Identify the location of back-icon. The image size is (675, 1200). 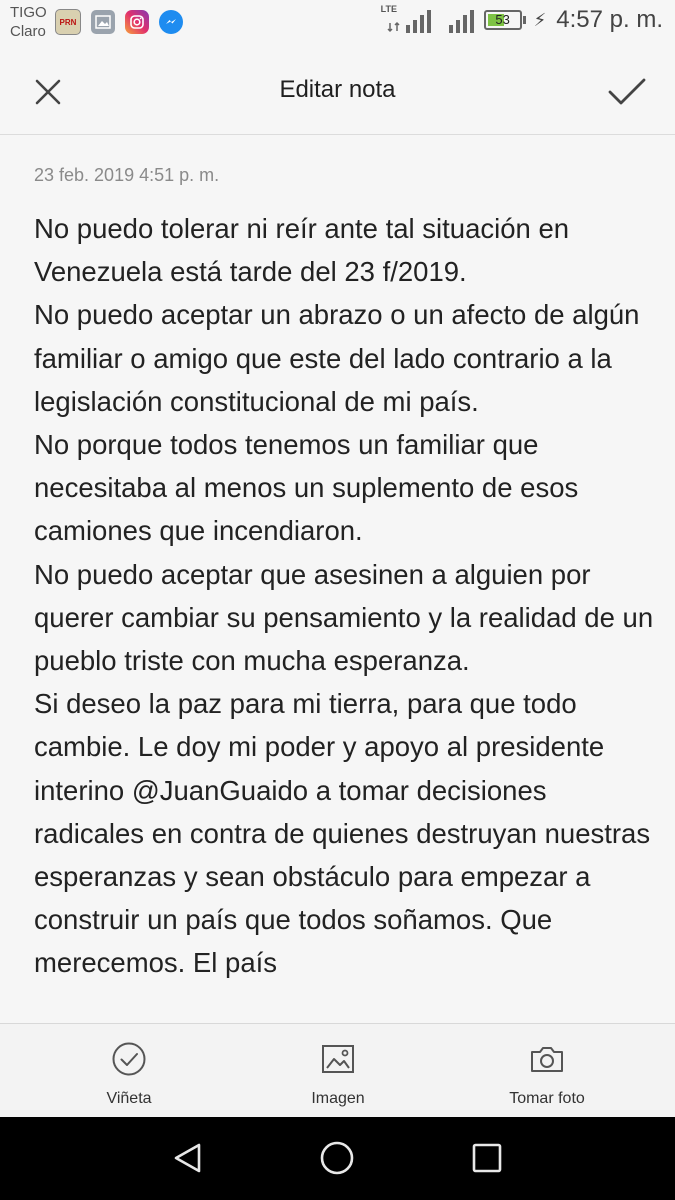
(187, 1158).